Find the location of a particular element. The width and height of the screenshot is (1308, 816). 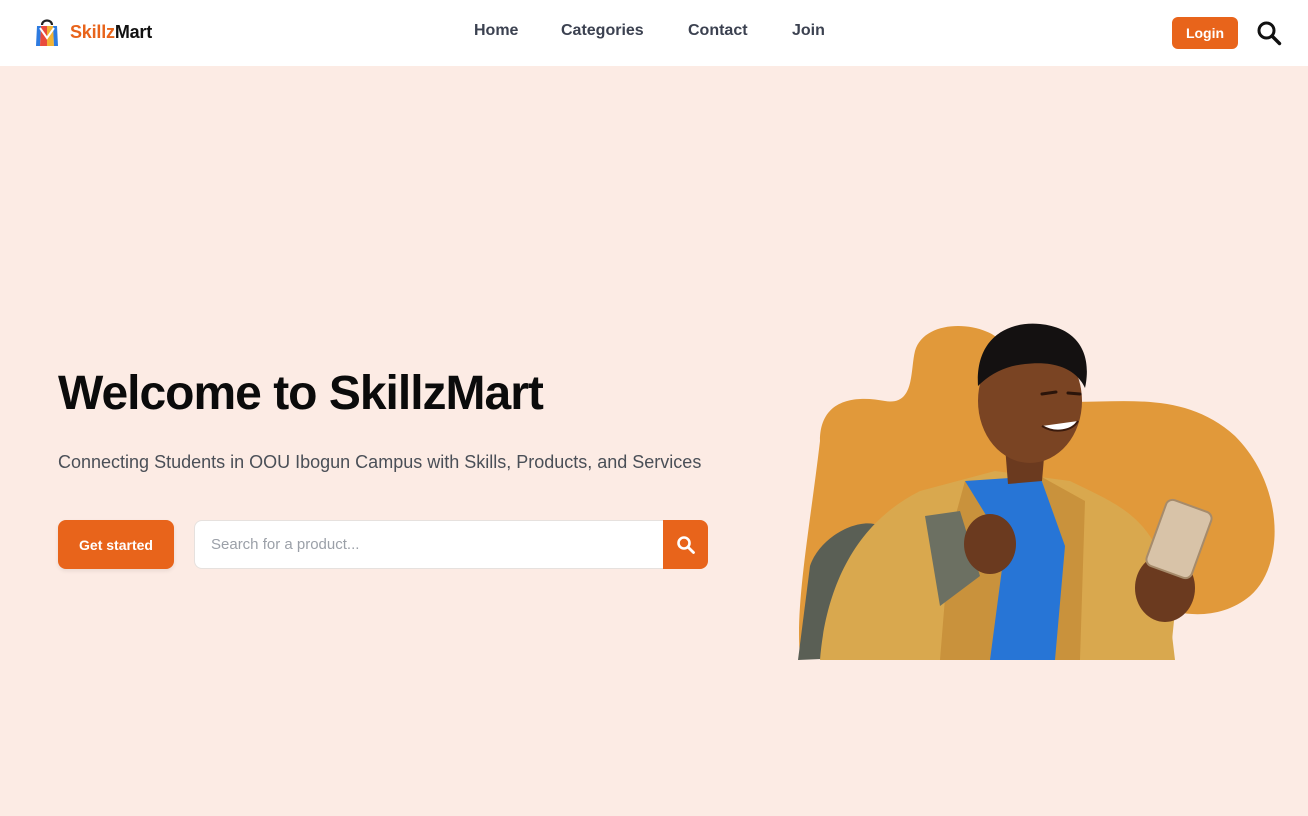

nav-home: Home is located at coordinates (496, 31).